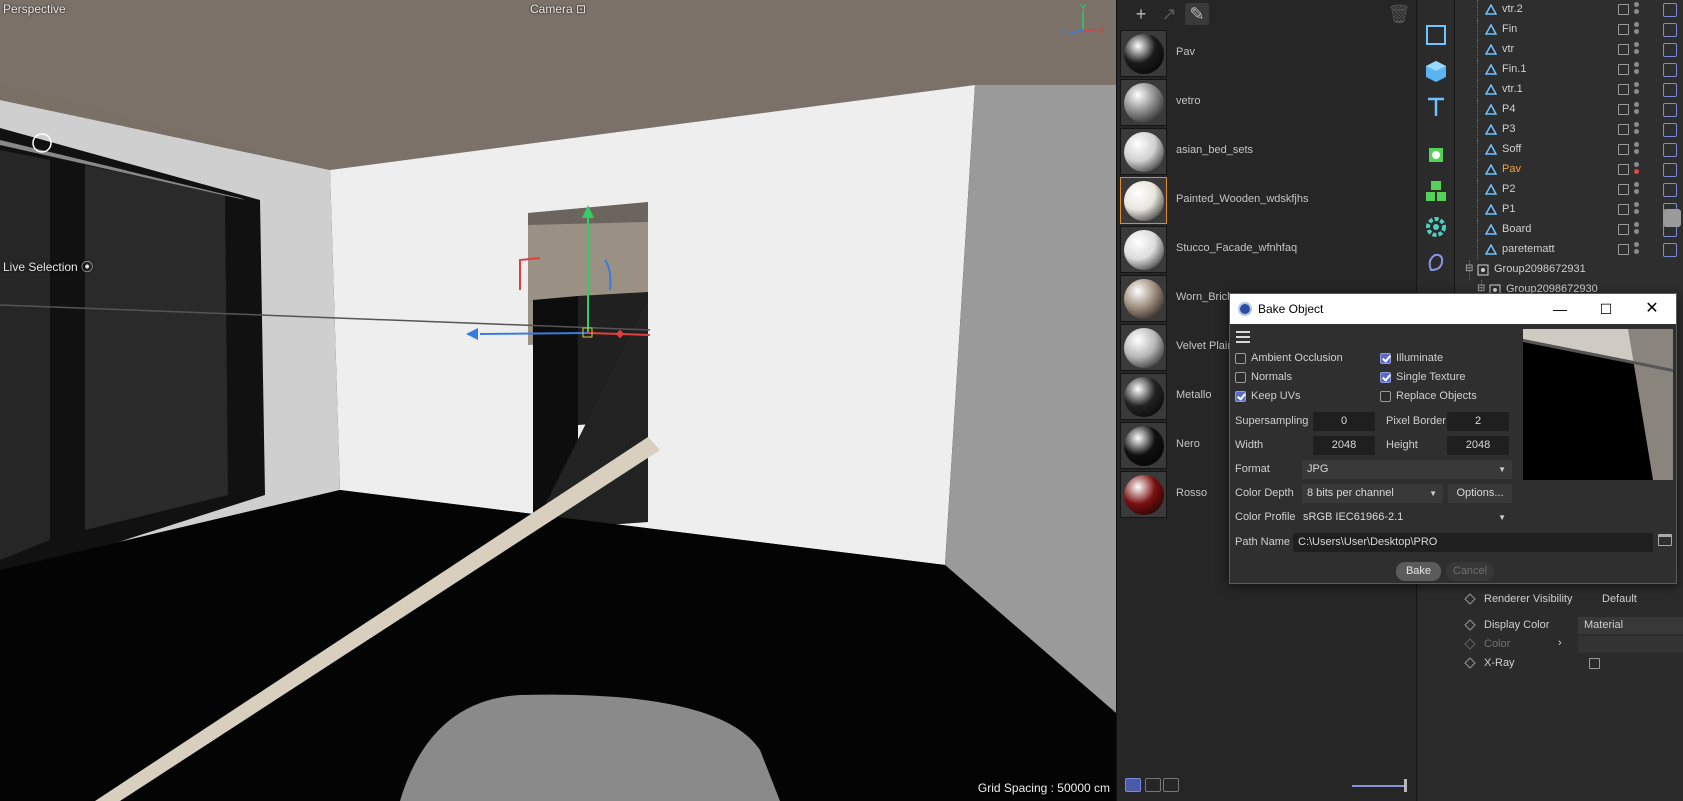 This screenshot has height=801, width=1683. Describe the element at coordinates (1508, 189) in the screenshot. I see `object-name: P2` at that location.